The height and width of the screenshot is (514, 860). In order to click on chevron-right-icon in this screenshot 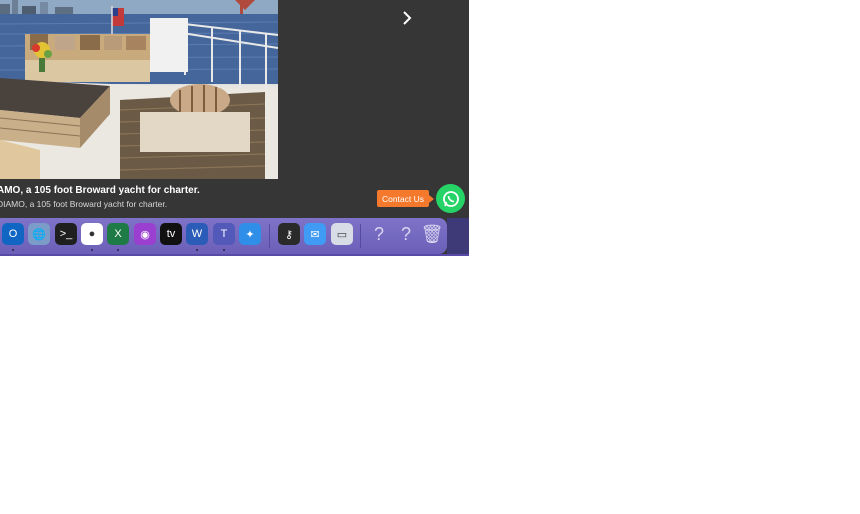, I will do `click(407, 18)`.